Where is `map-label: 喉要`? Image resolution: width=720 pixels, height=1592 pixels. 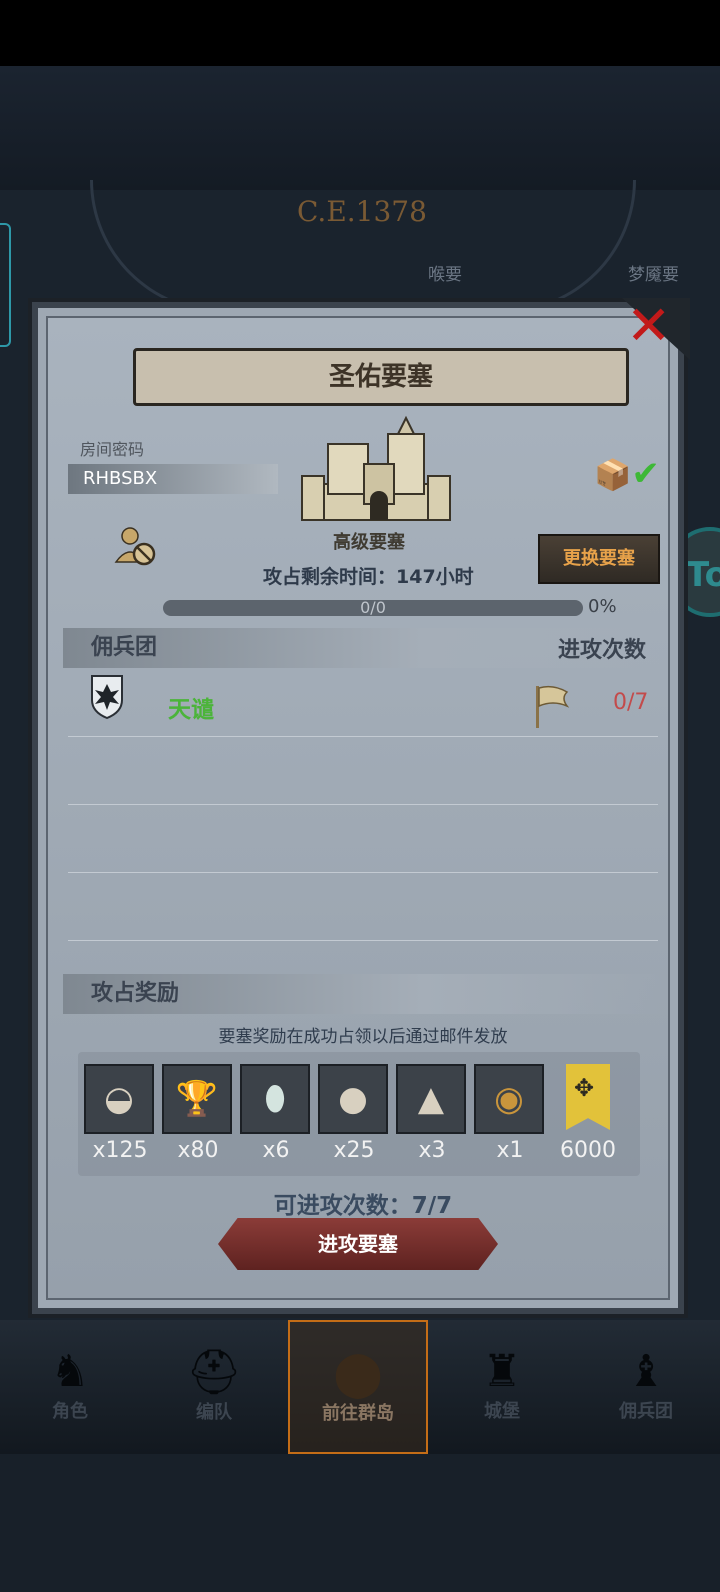 map-label: 喉要 is located at coordinates (445, 275).